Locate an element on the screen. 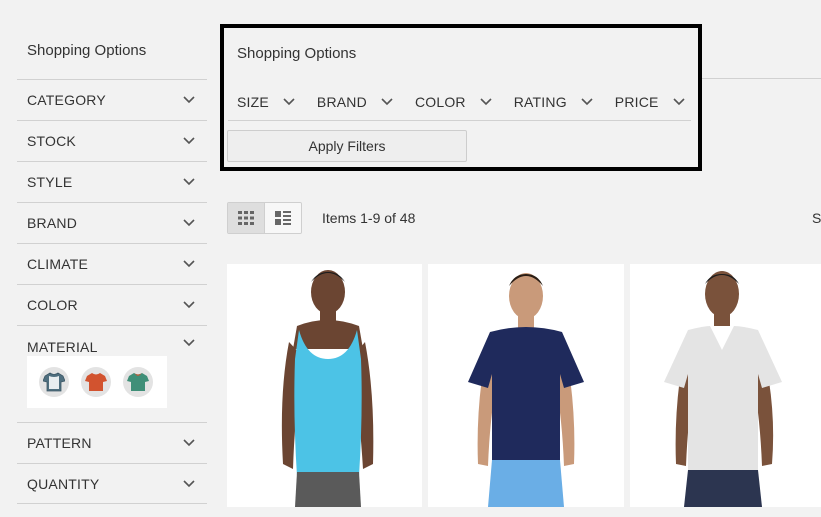 The height and width of the screenshot is (517, 821). filter-color-dropdown: COLOR is located at coordinates (453, 102).